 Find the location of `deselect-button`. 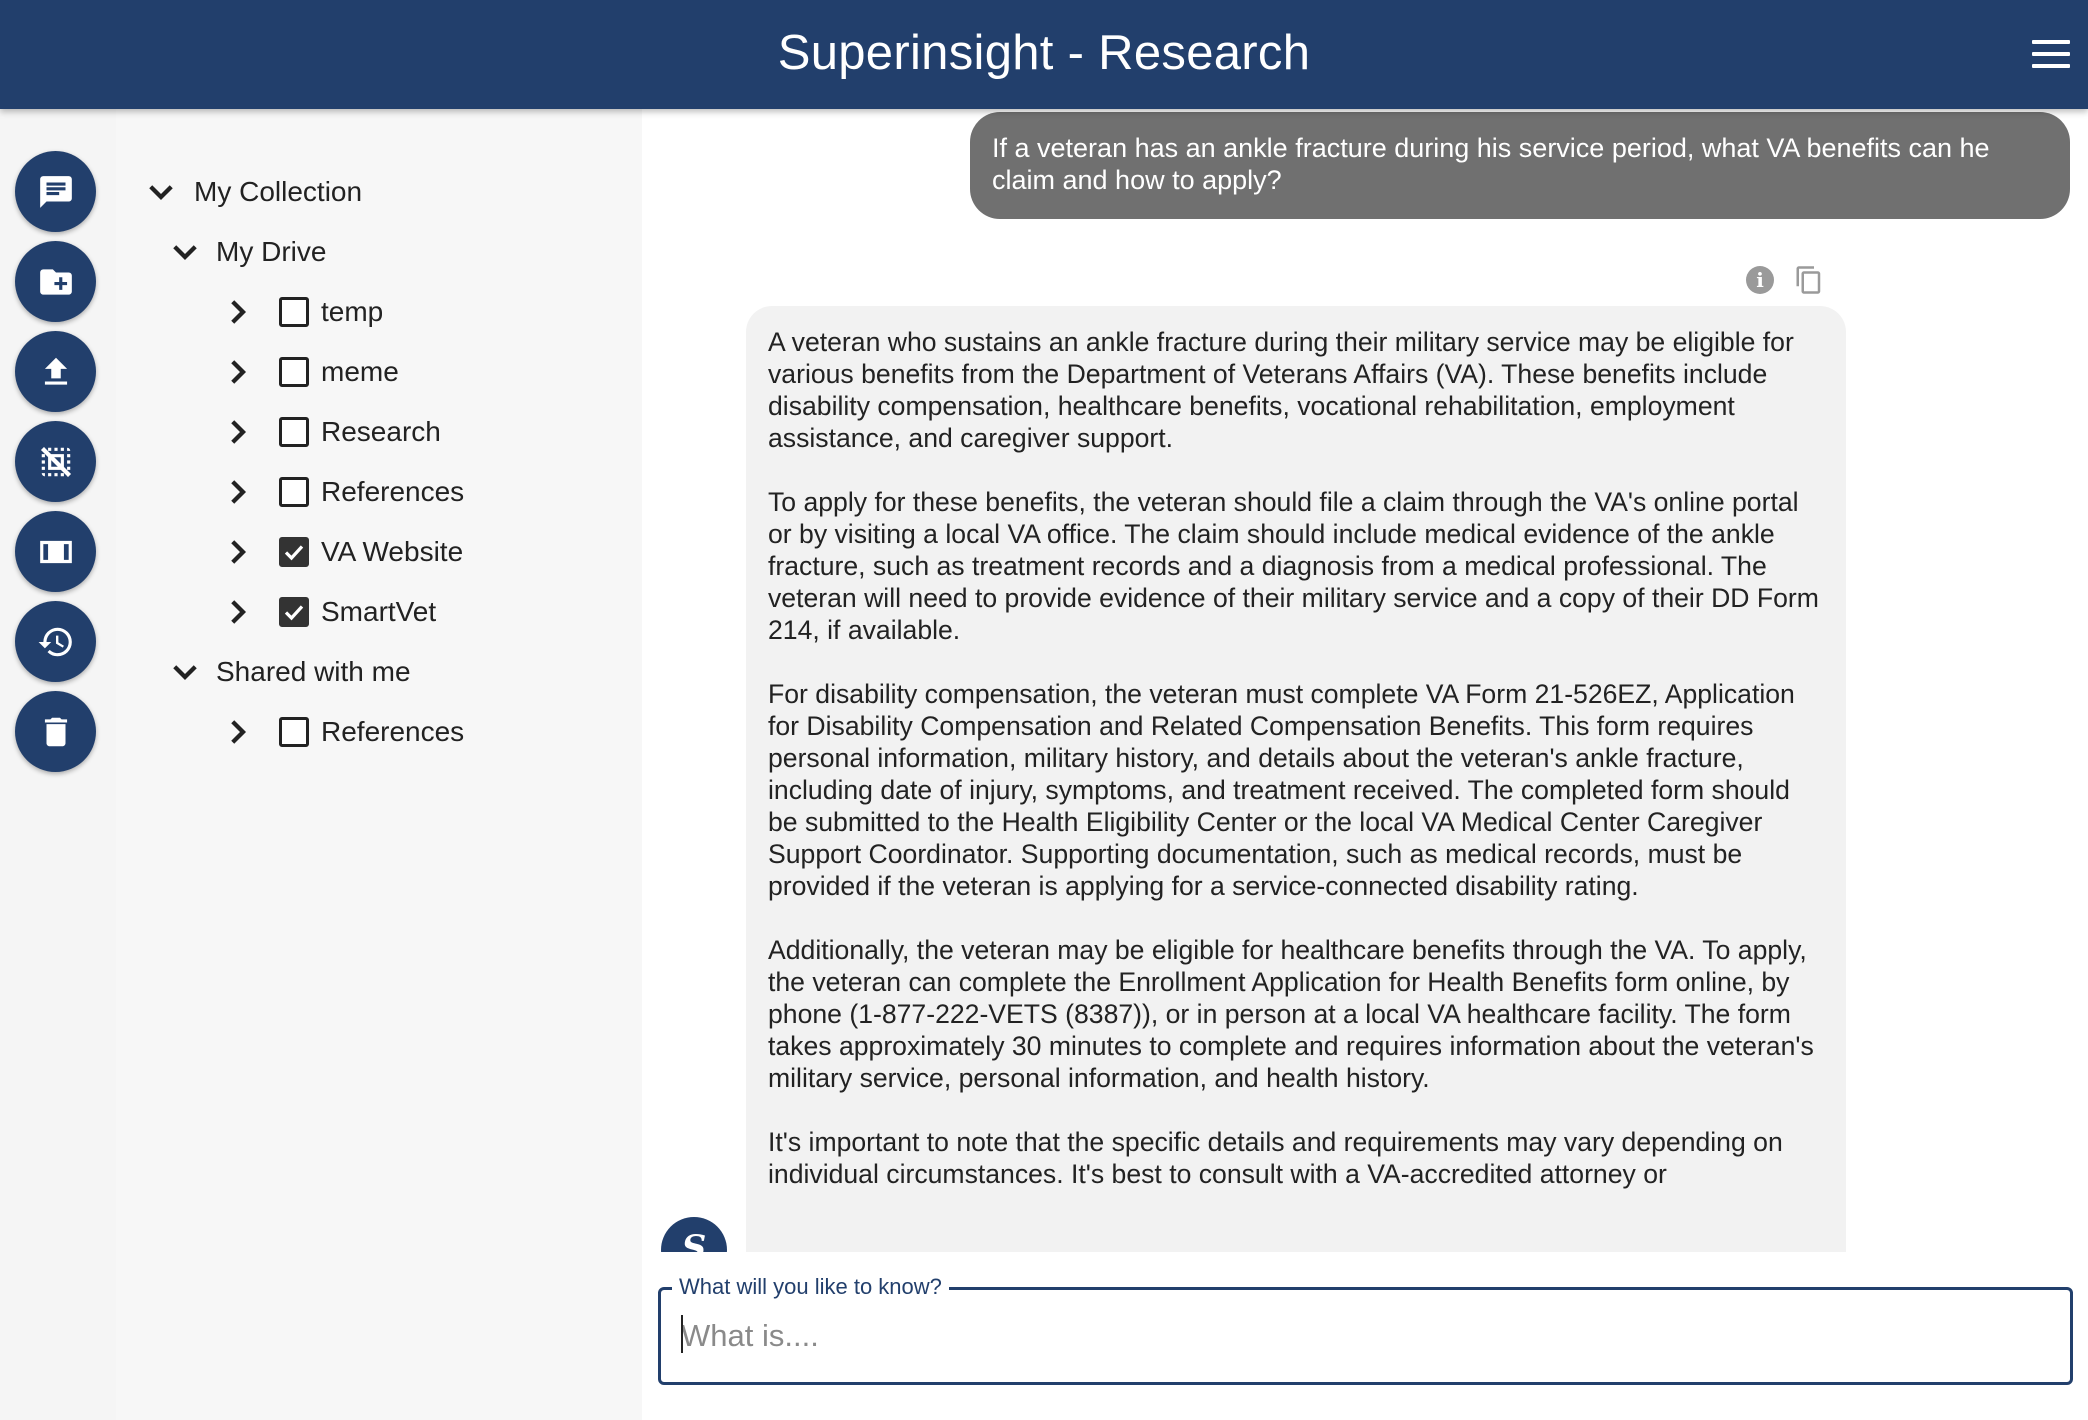

deselect-button is located at coordinates (55, 461).